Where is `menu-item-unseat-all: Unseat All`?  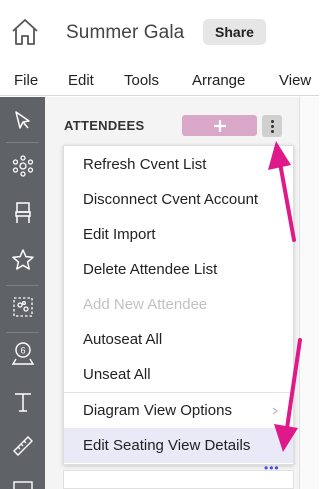
menu-item-unseat-all: Unseat All is located at coordinates (178, 374).